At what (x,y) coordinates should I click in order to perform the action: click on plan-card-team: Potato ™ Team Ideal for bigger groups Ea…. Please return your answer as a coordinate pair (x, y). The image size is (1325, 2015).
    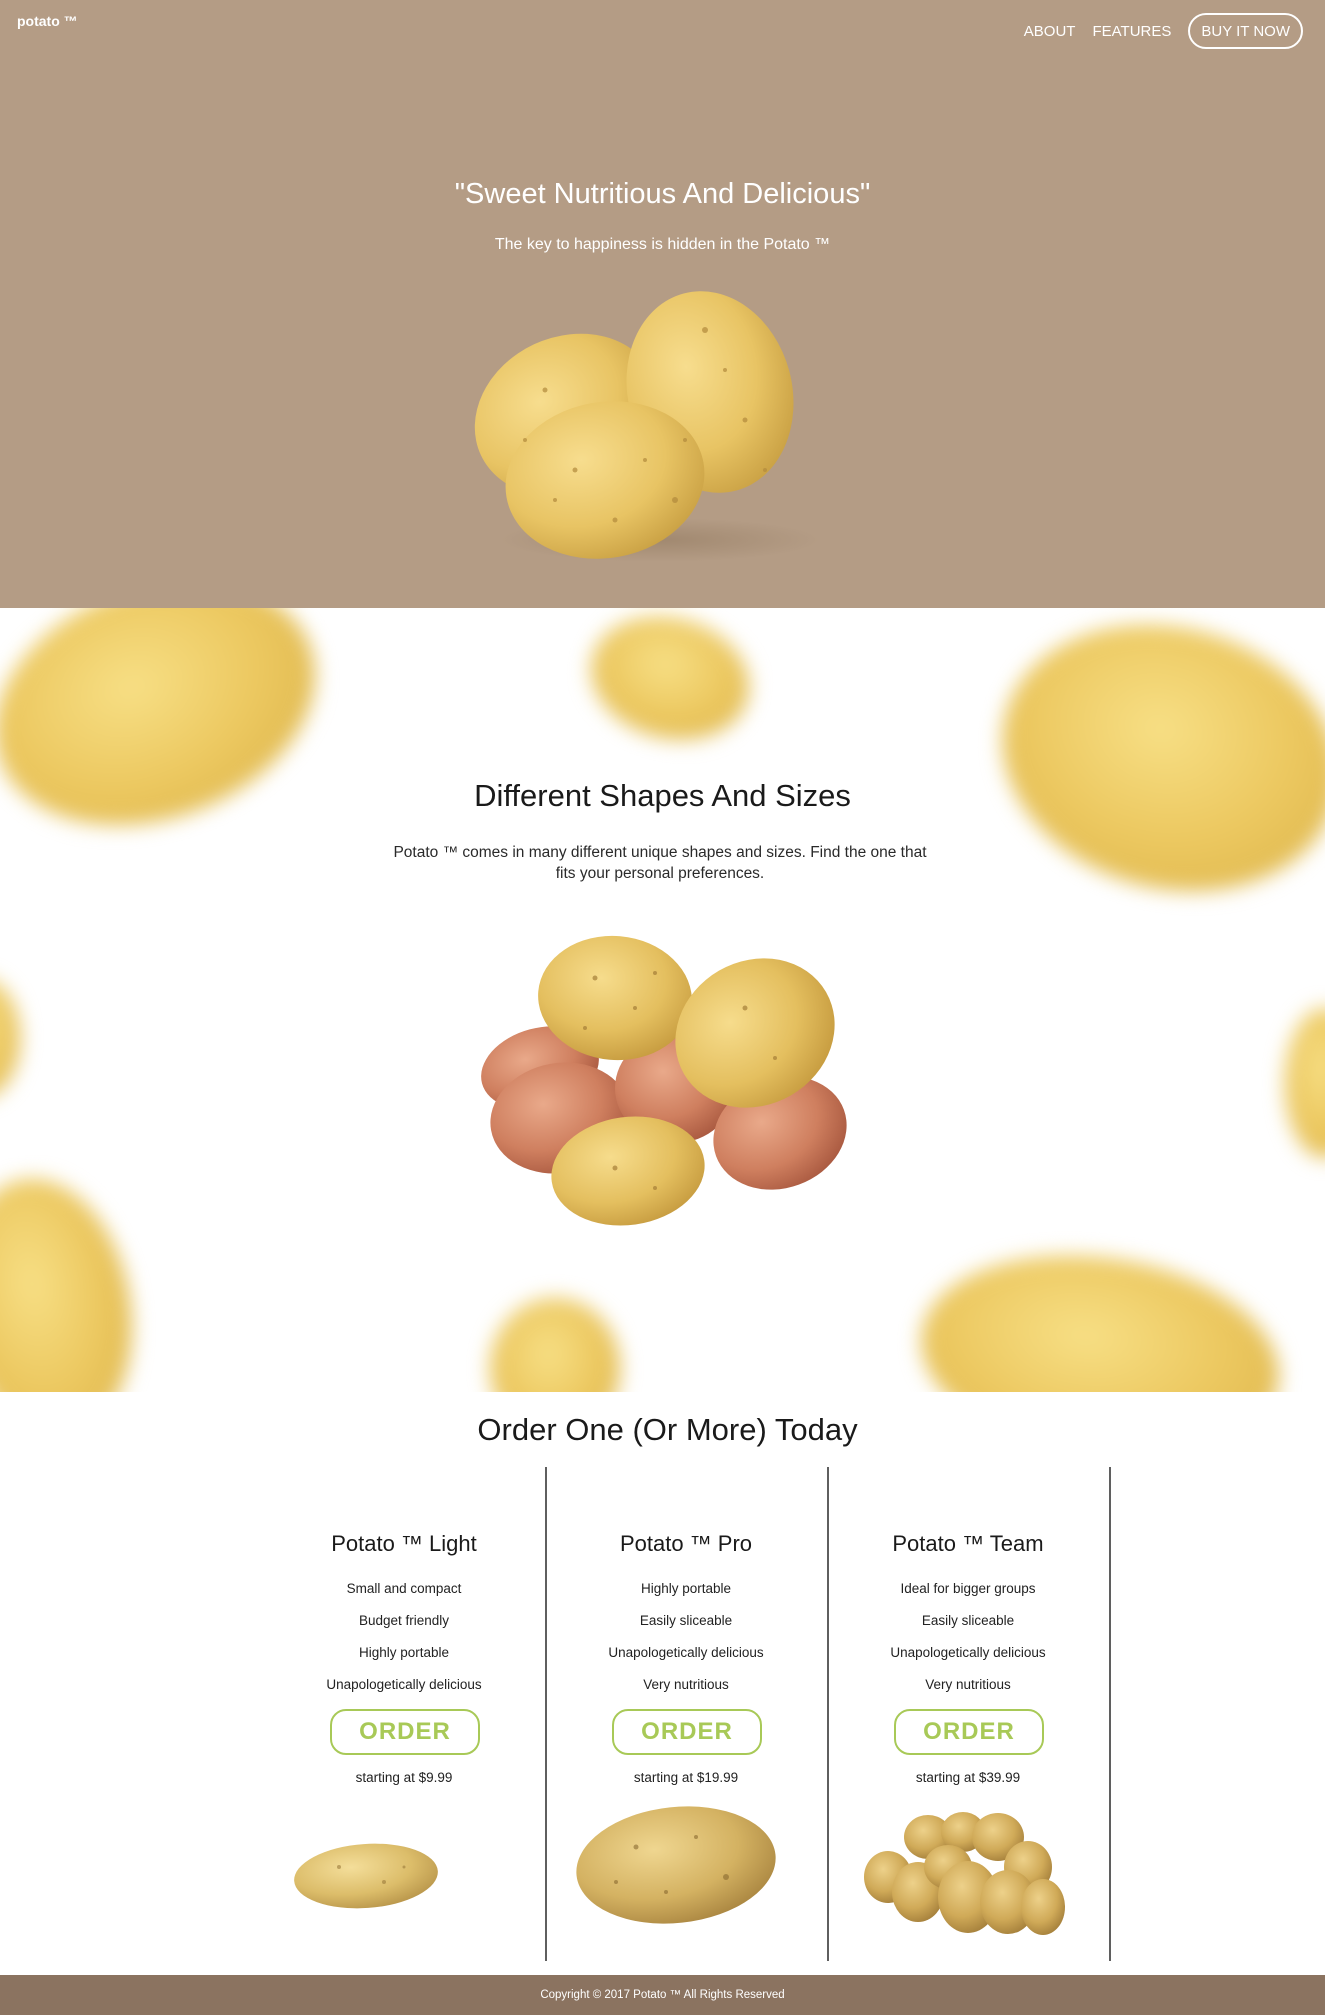
    Looking at the image, I should click on (968, 1714).